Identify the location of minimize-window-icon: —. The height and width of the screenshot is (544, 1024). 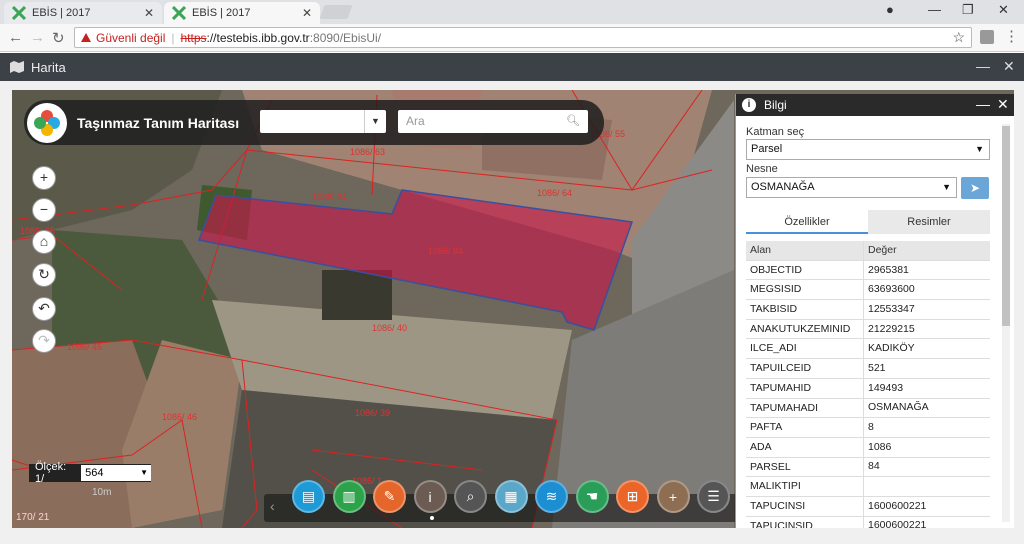
(934, 9).